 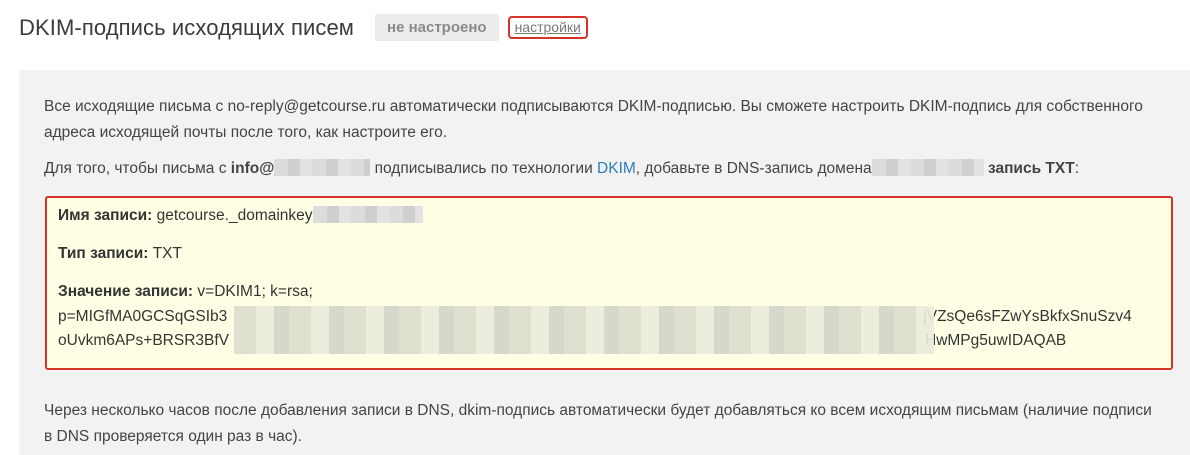 I want to click on dkim-link: DKIM, so click(x=616, y=168).